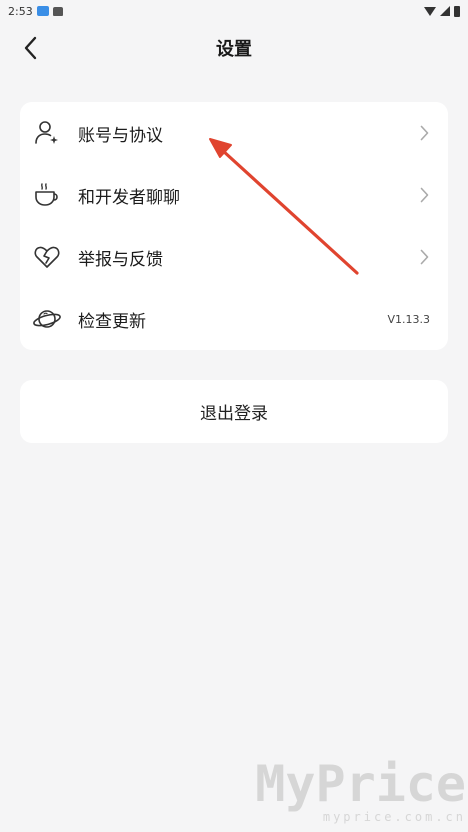 The image size is (468, 832). Describe the element at coordinates (120, 259) in the screenshot. I see `settings-item-label: 举报与反馈` at that location.